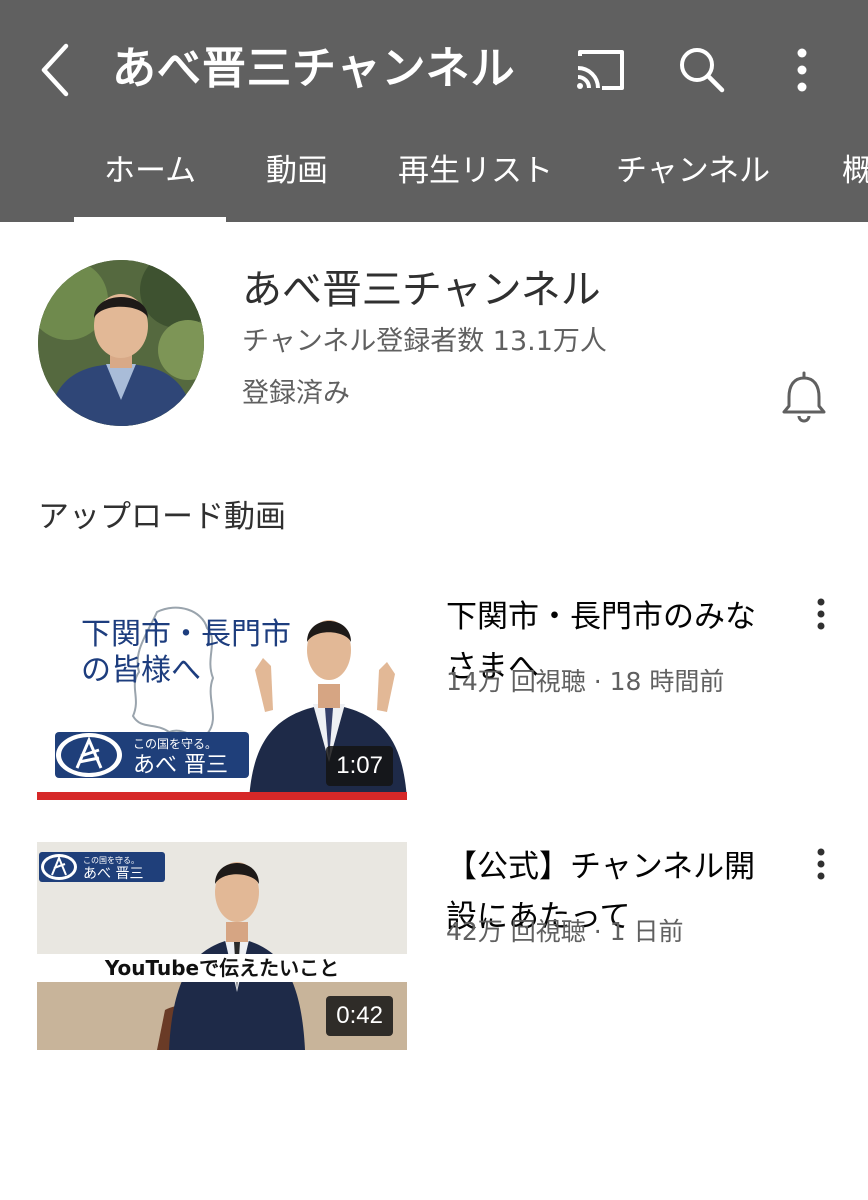 Image resolution: width=868 pixels, height=1200 pixels. I want to click on thumbnail-heading-1: 下関市・長門市, so click(186, 634).